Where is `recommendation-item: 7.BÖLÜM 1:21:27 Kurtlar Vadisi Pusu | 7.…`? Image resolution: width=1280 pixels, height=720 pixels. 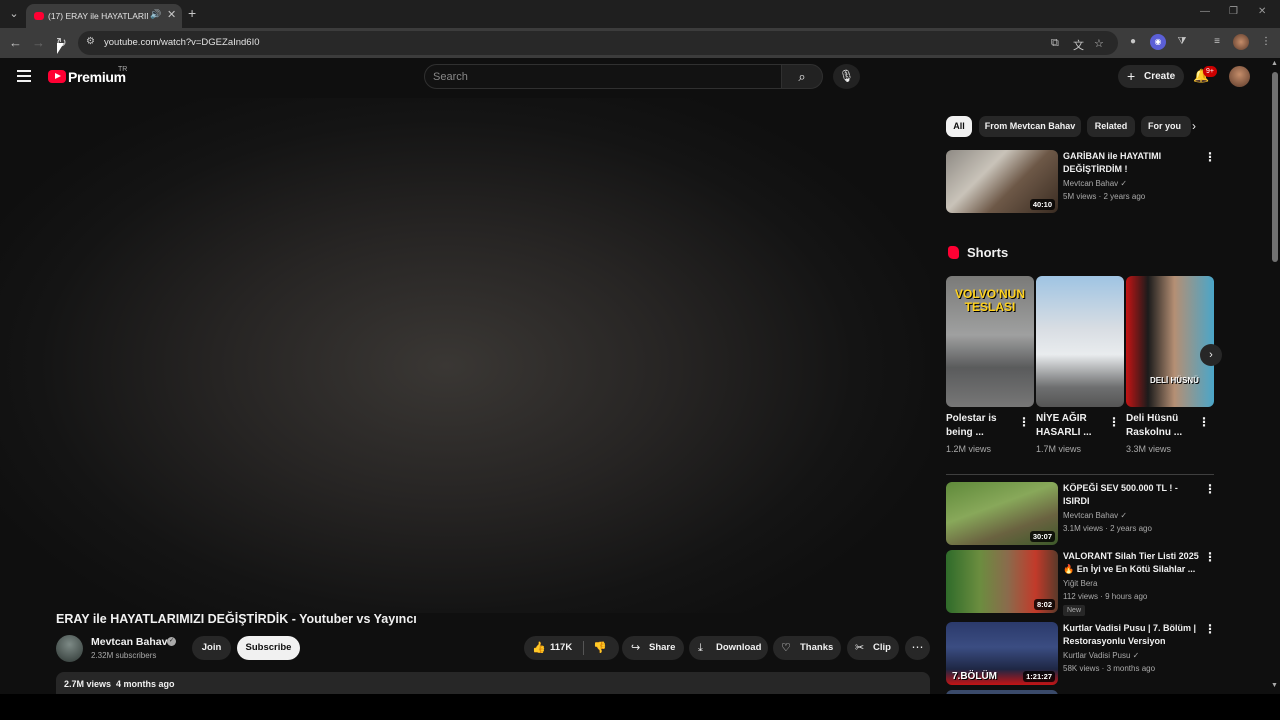 recommendation-item: 7.BÖLÜM 1:21:27 Kurtlar Vadisi Pusu | 7.… is located at coordinates (1081, 654).